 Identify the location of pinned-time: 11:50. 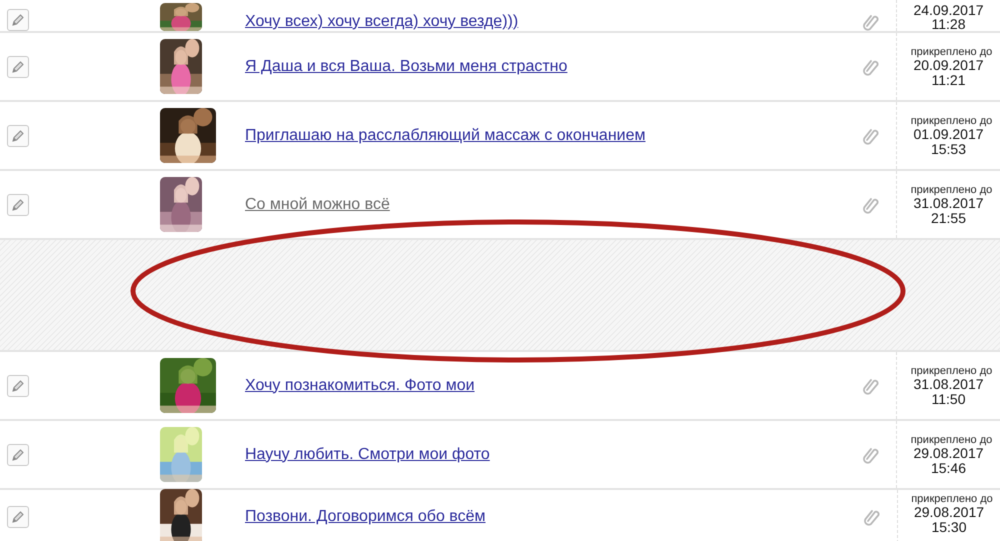
(949, 399).